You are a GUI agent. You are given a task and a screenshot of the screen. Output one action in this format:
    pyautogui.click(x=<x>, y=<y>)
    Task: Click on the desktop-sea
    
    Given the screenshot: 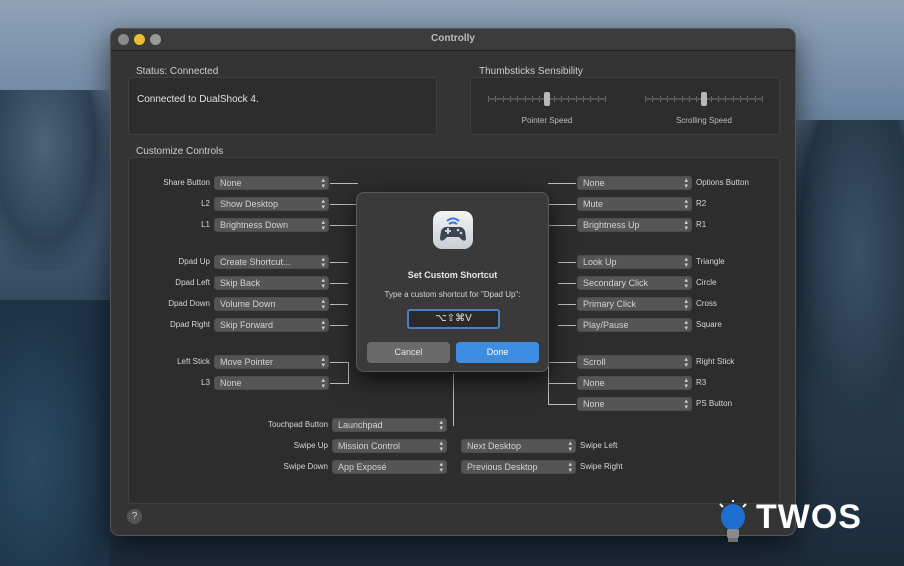 What is the action you would take?
    pyautogui.click(x=55, y=433)
    